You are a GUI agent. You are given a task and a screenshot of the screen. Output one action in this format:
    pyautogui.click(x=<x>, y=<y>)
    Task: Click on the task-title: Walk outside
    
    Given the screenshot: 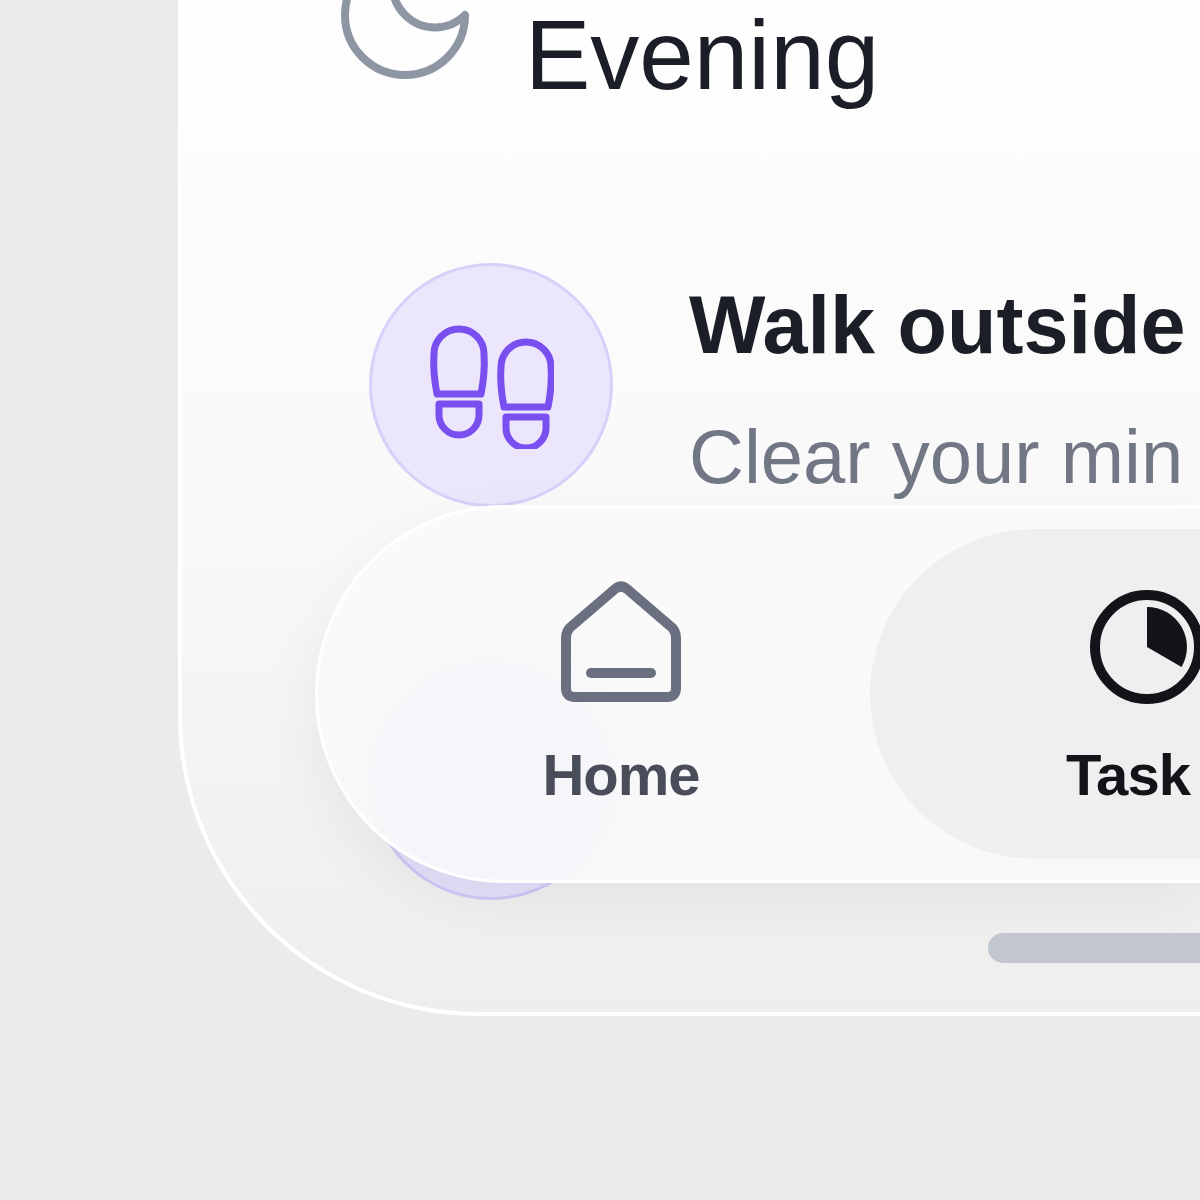 What is the action you would take?
    pyautogui.click(x=937, y=325)
    